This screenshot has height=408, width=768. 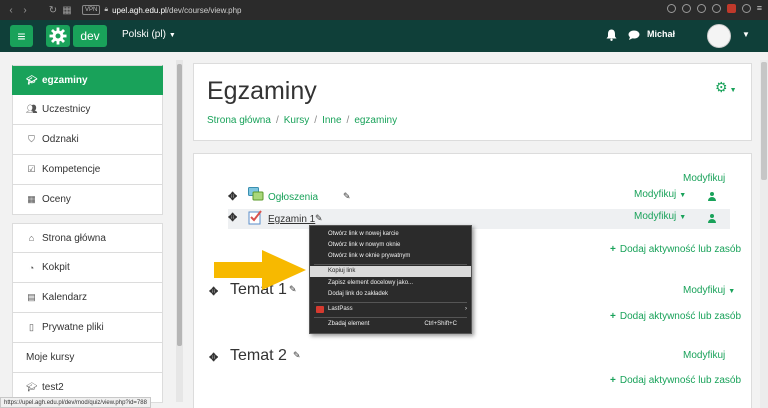 What do you see at coordinates (686, 8) in the screenshot?
I see `camera-icon` at bounding box center [686, 8].